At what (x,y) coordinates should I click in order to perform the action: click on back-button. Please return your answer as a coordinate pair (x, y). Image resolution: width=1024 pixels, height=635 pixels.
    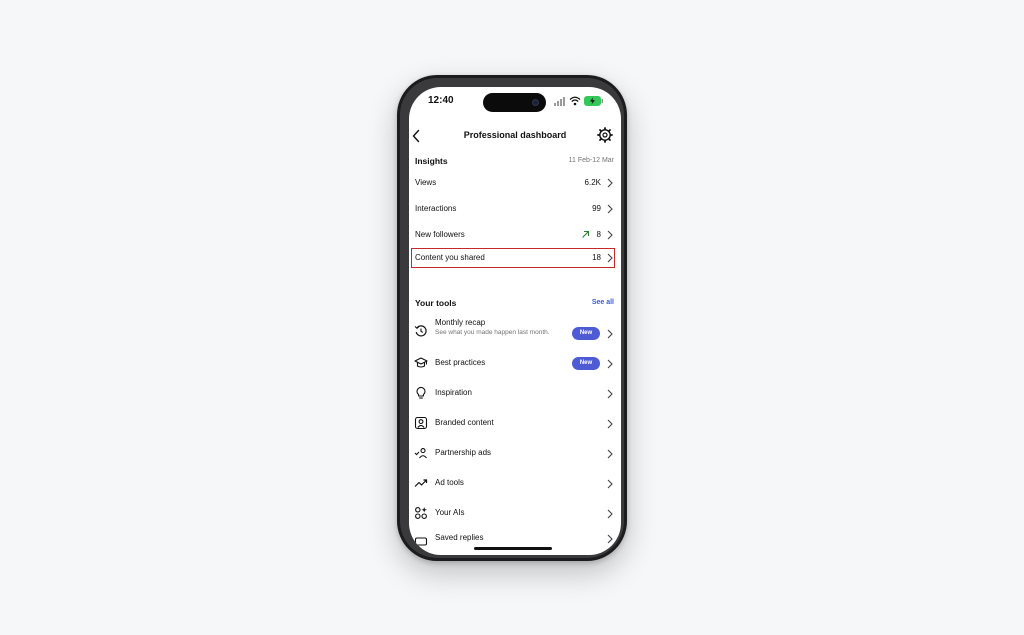
    Looking at the image, I should click on (420, 136).